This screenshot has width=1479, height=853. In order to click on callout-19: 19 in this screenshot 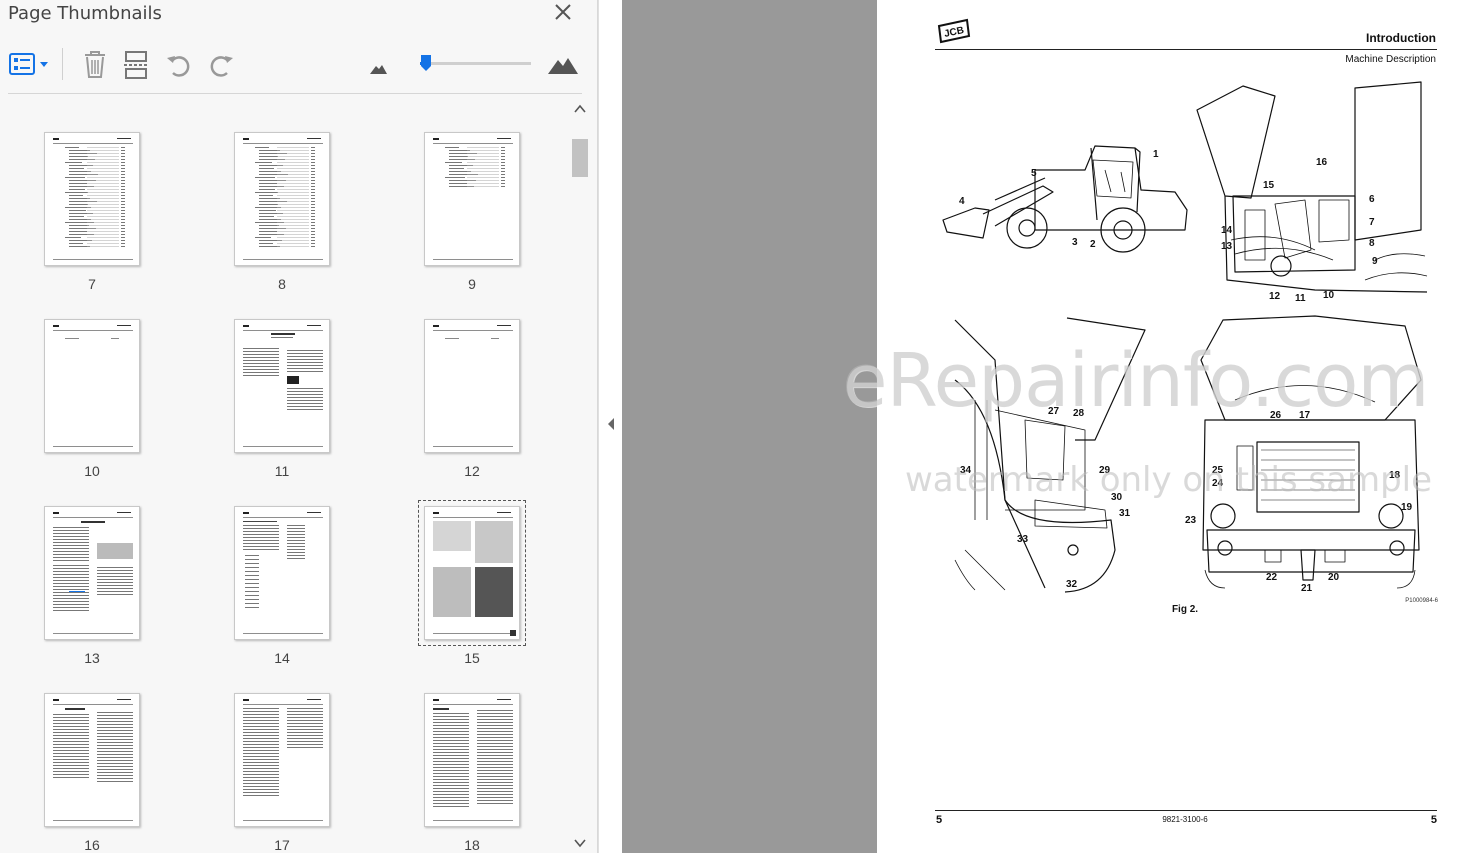, I will do `click(1407, 507)`.